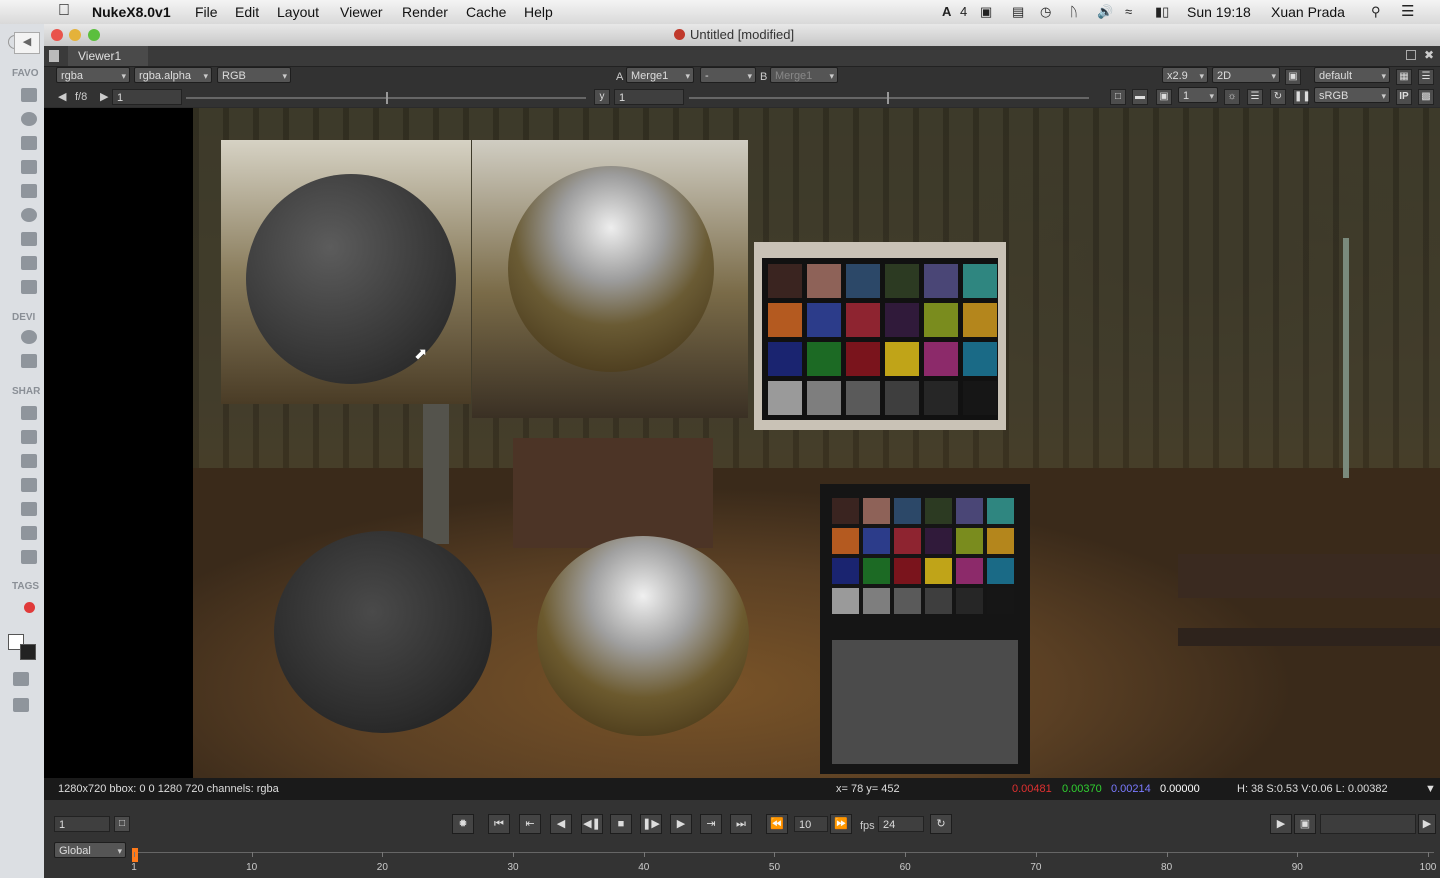  Describe the element at coordinates (29, 119) in the screenshot. I see `network-icon` at that location.